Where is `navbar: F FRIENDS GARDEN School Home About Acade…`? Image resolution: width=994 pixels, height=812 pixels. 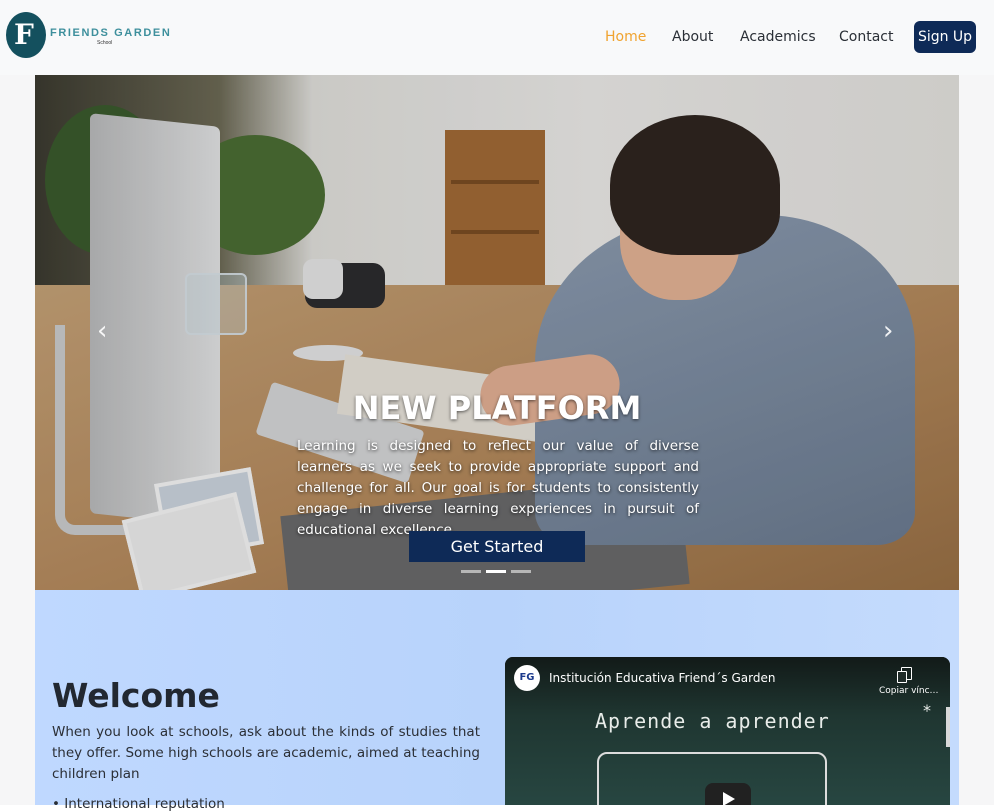 navbar: F FRIENDS GARDEN School Home About Acade… is located at coordinates (497, 37).